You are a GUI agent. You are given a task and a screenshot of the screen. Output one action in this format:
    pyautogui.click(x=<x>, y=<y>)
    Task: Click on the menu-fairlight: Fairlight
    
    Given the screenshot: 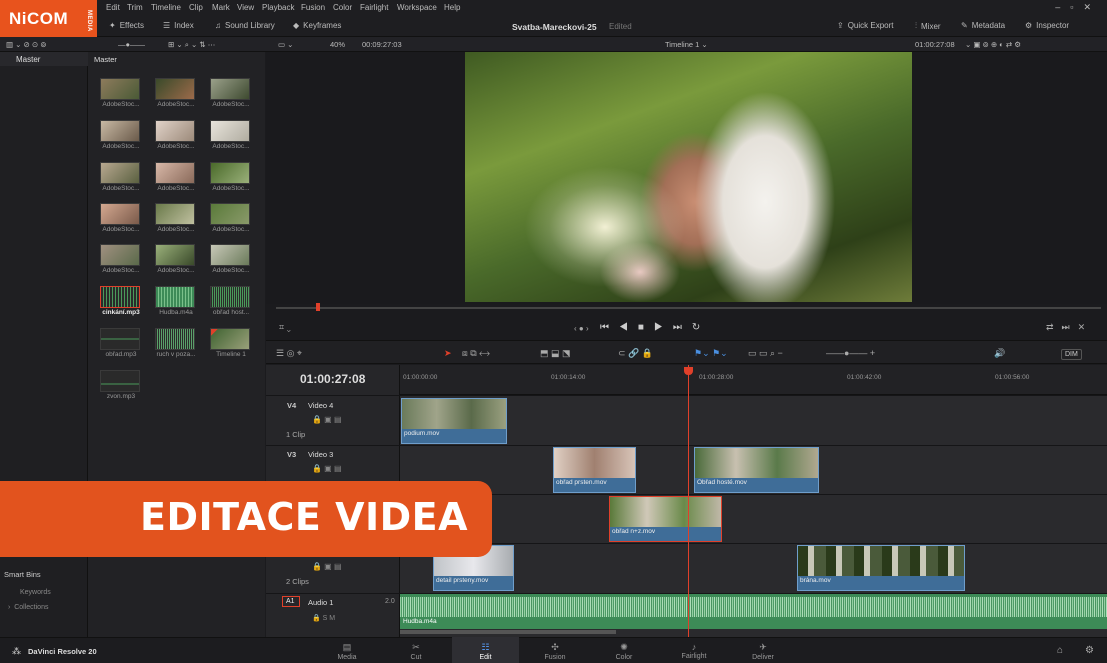 What is the action you would take?
    pyautogui.click(x=374, y=7)
    